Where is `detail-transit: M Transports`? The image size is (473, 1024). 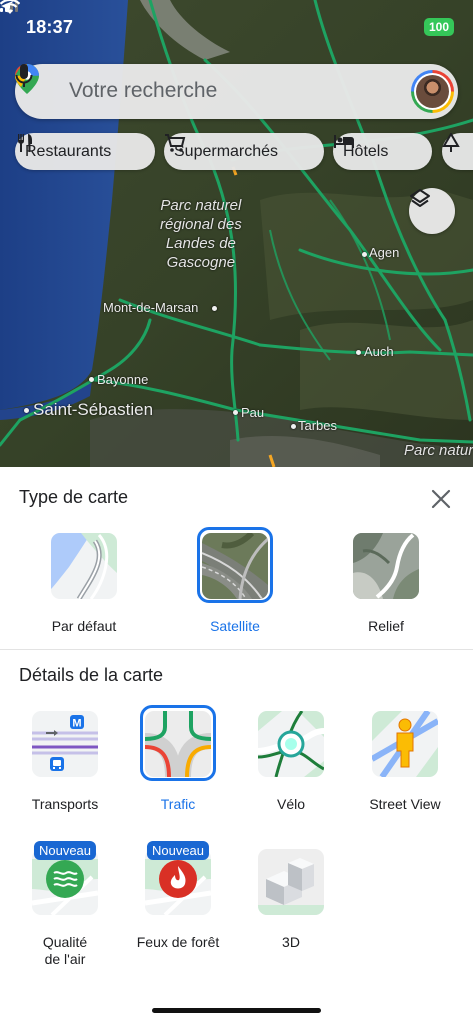
detail-transit: M Transports is located at coordinates (65, 762).